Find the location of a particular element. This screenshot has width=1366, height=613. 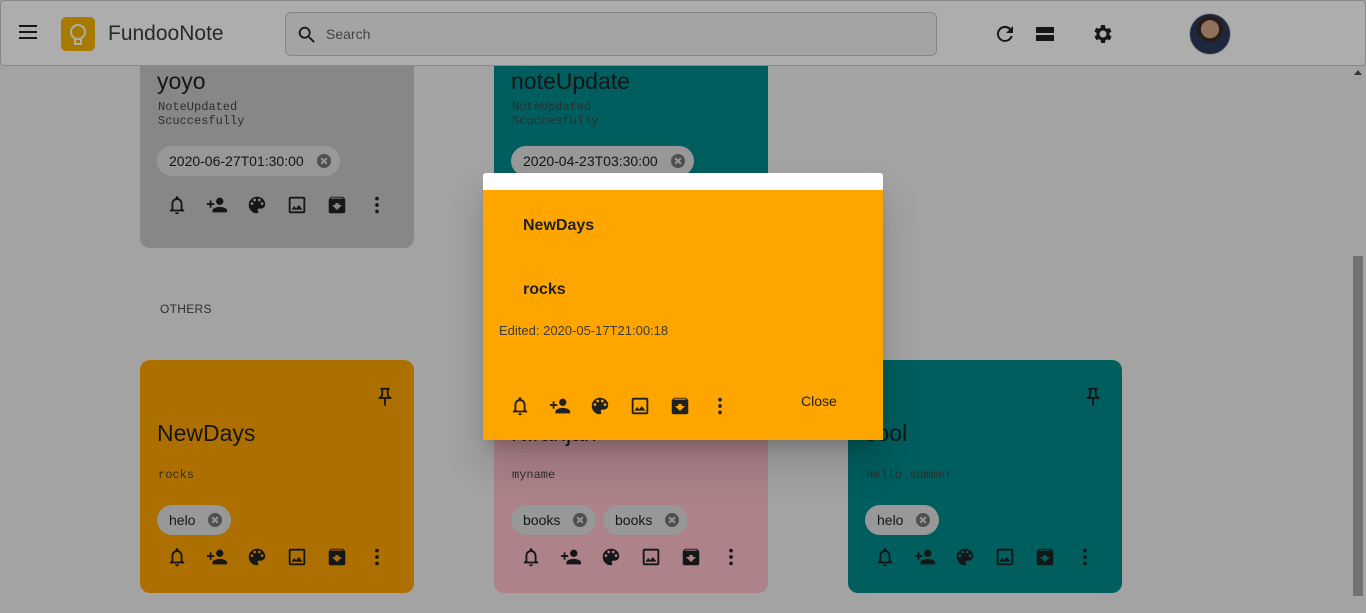

bulb-icon is located at coordinates (78, 34).